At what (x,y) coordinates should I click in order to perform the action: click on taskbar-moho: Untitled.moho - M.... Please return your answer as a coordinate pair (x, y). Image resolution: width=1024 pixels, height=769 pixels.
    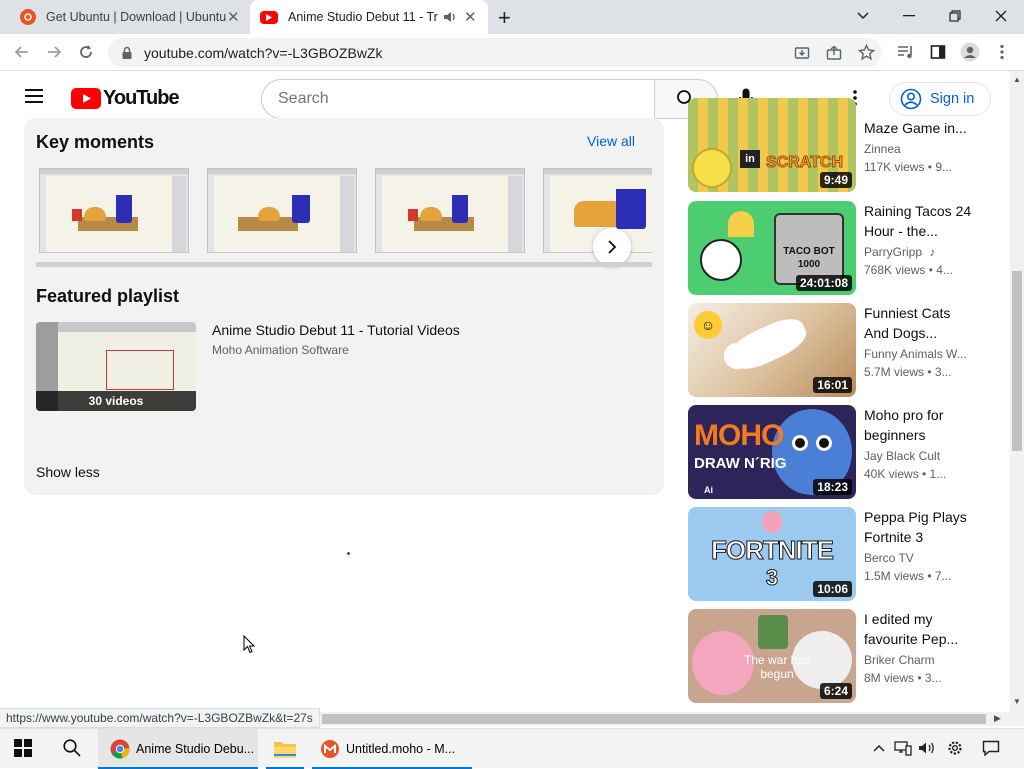
    Looking at the image, I should click on (392, 749).